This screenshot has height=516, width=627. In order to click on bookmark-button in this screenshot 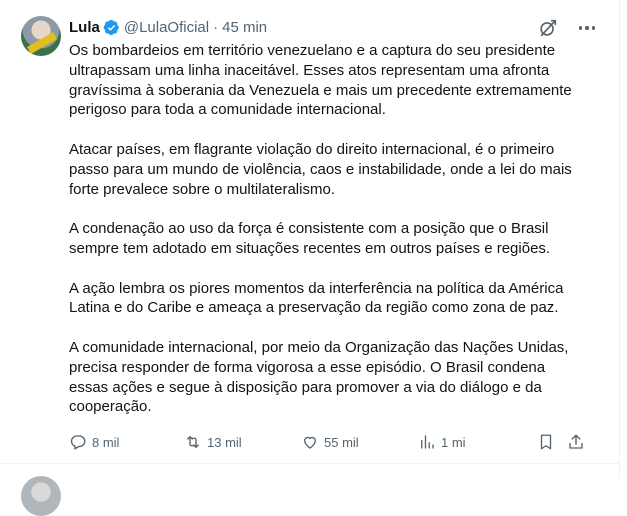, I will do `click(546, 442)`.